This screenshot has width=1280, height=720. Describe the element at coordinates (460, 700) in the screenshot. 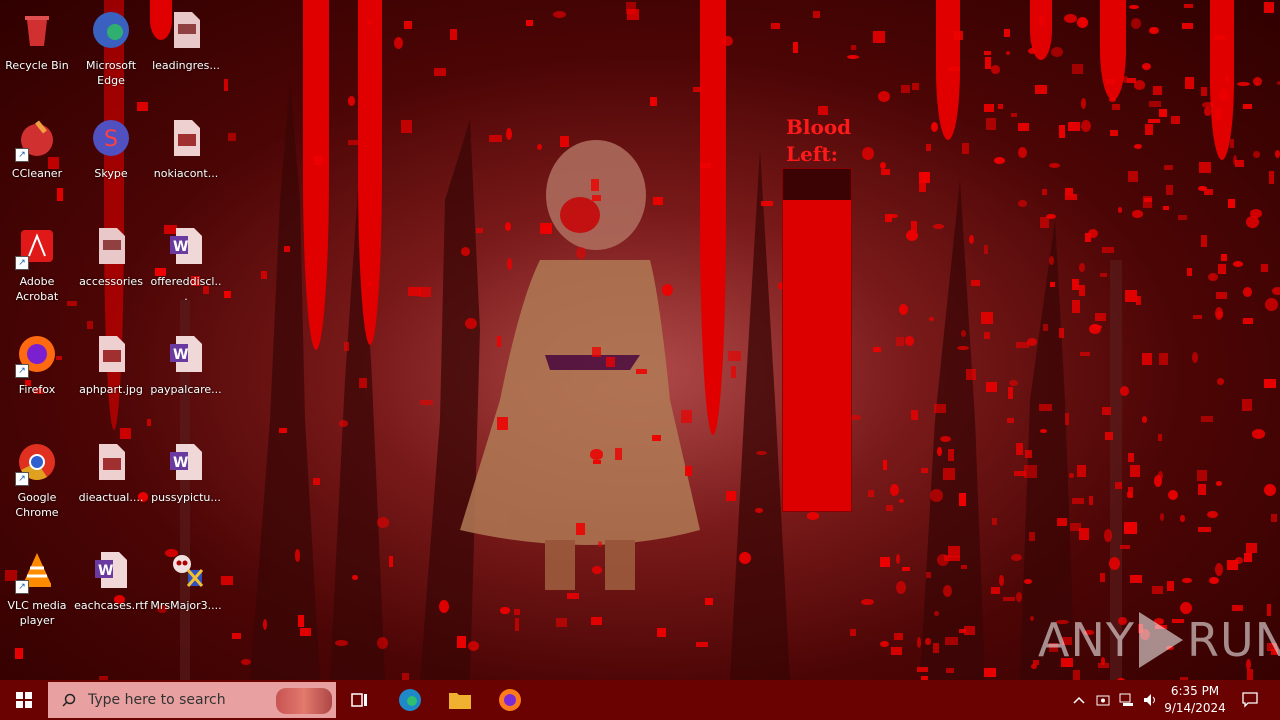

I see `taskbar-file-explorer` at that location.